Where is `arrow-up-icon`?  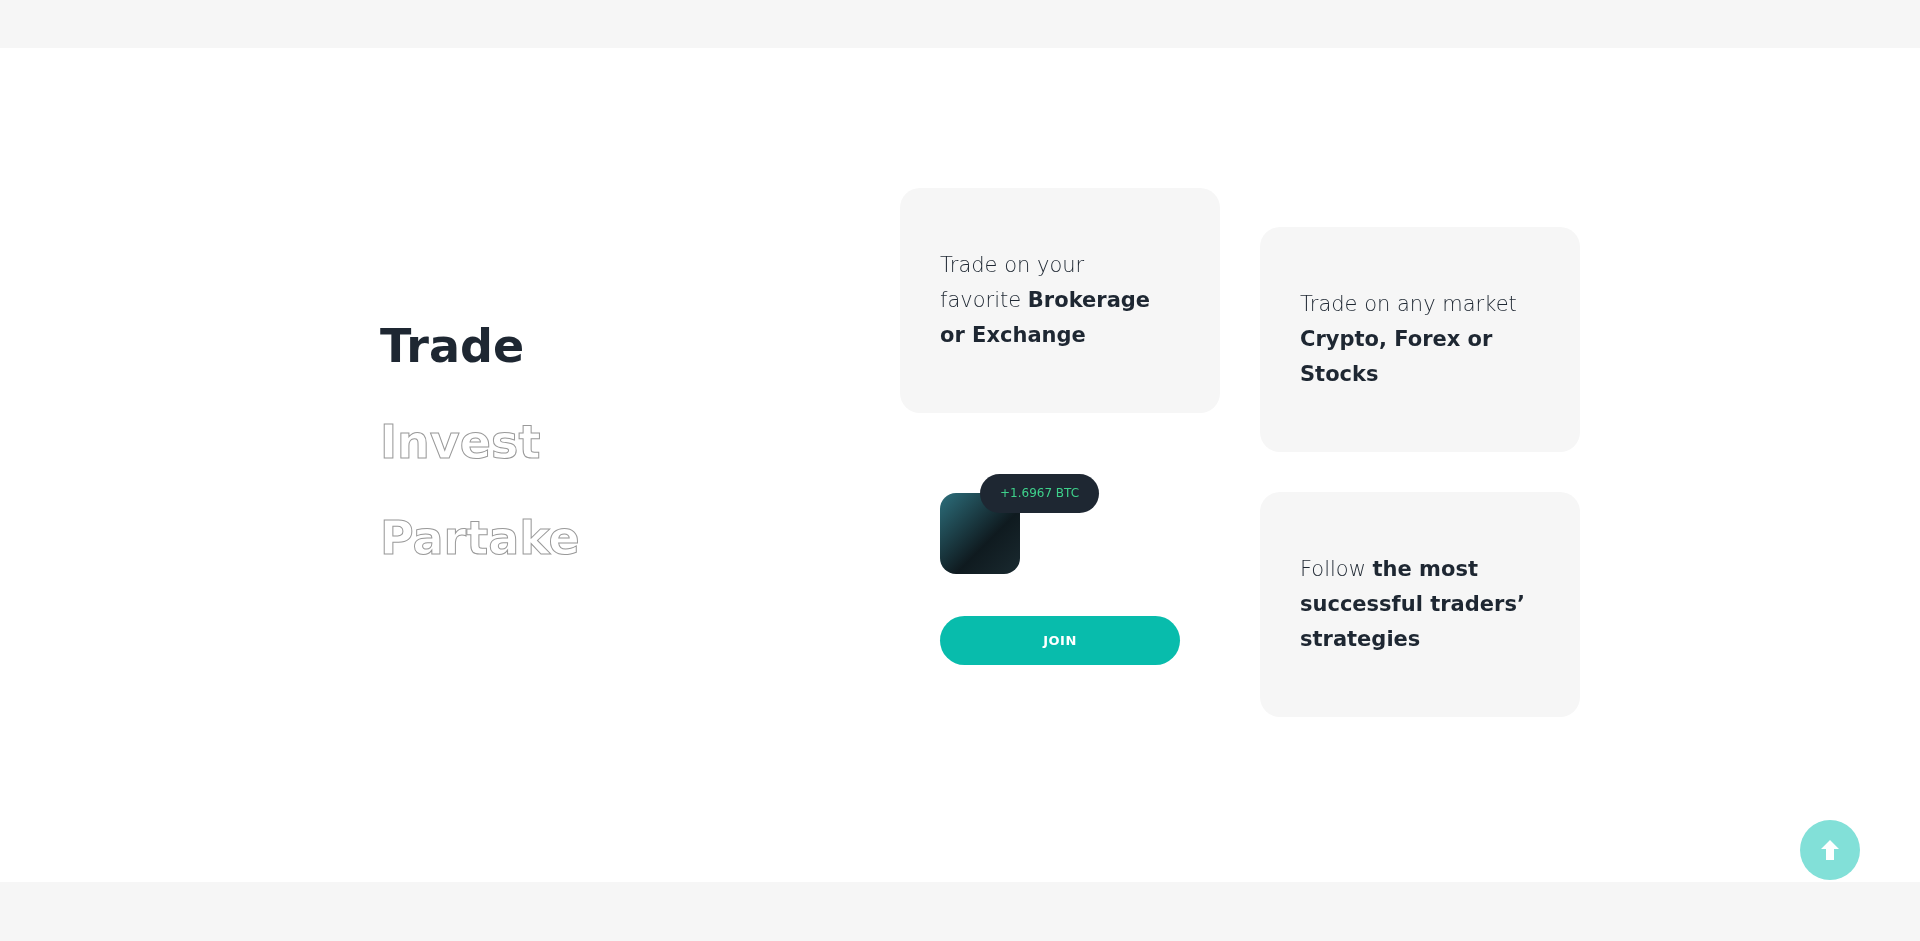 arrow-up-icon is located at coordinates (1830, 850).